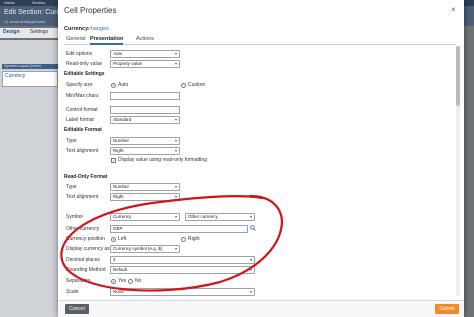 This screenshot has width=474, height=317. Describe the element at coordinates (145, 217) in the screenshot. I see `symbol-select: Currency ▾` at that location.